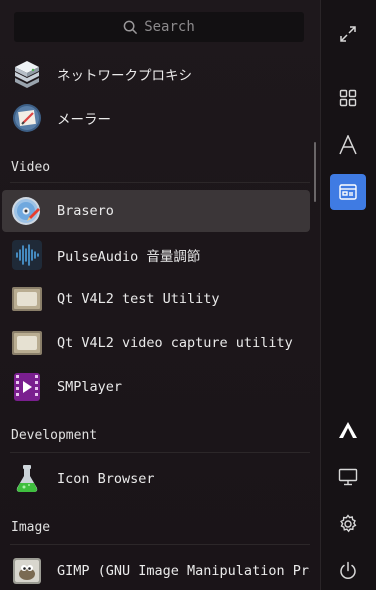 This screenshot has width=376, height=590. I want to click on app-item-qt-v4l2-test: Qt V4L2 test Utility, so click(156, 299).